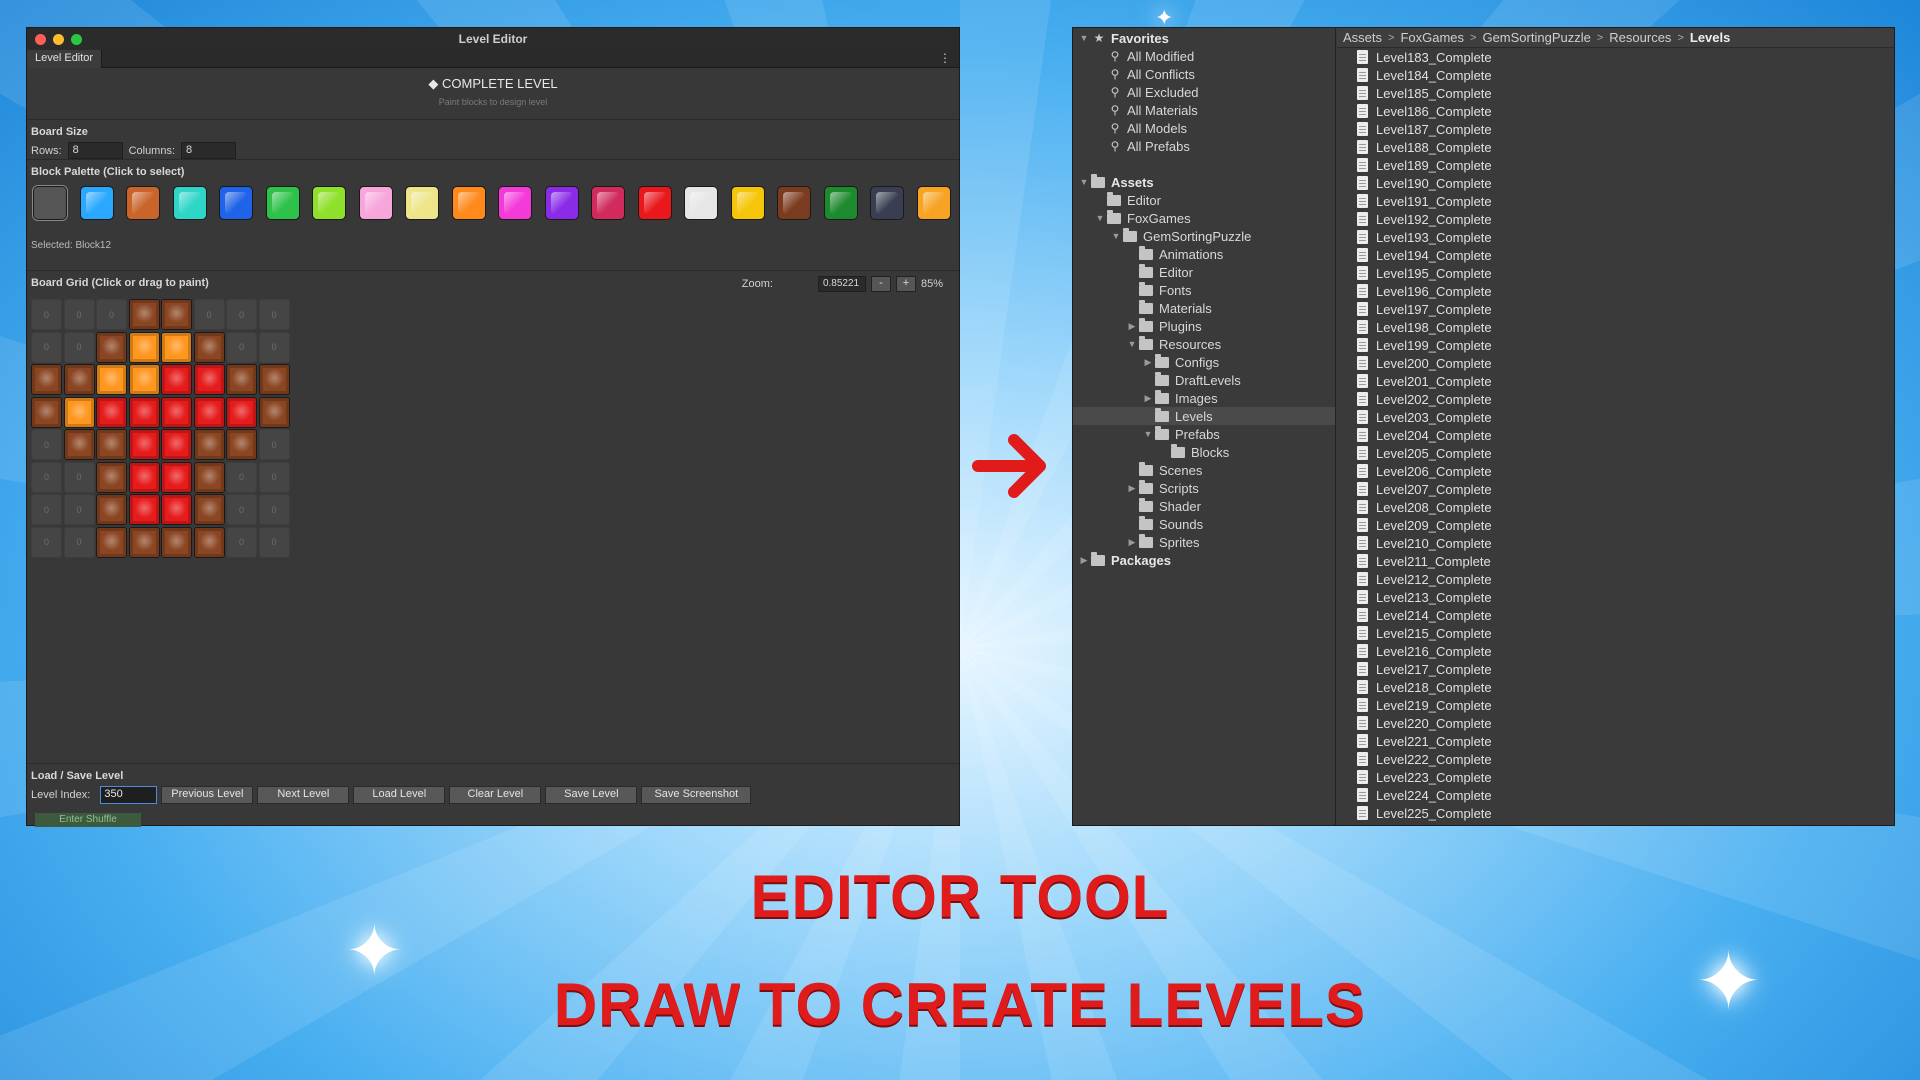  What do you see at coordinates (591, 795) in the screenshot?
I see `save-level-button: Save Level` at bounding box center [591, 795].